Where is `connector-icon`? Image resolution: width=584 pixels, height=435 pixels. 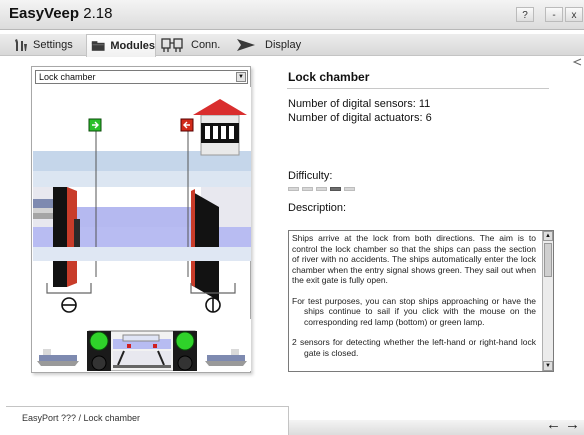 connector-icon is located at coordinates (172, 45).